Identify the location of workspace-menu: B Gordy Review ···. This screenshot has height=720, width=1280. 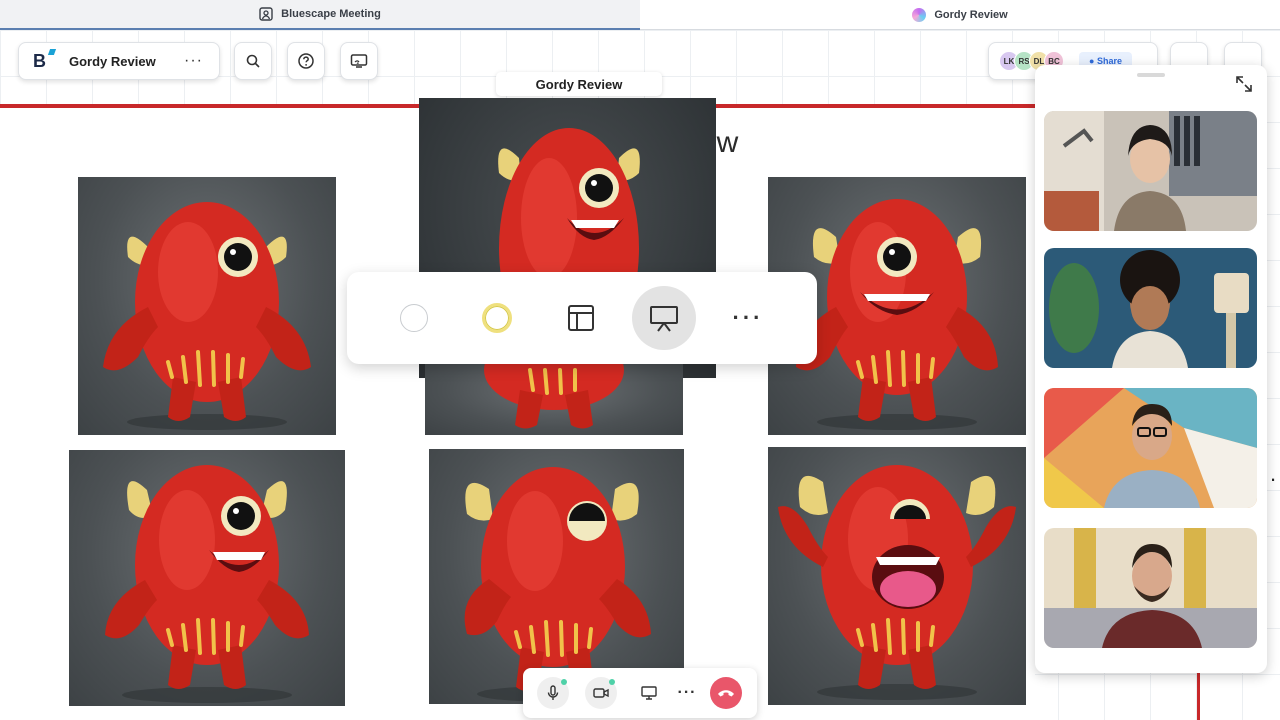
(119, 61).